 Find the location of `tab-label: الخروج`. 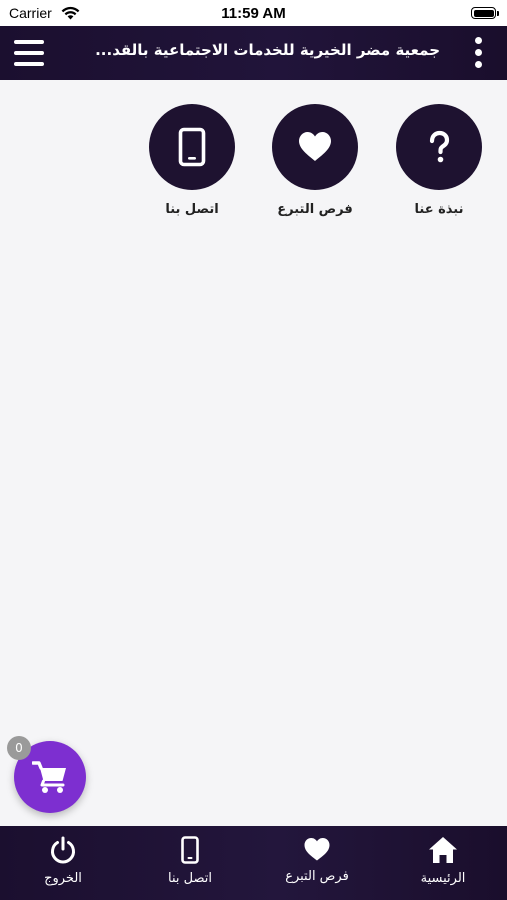

tab-label: الخروج is located at coordinates (63, 878).